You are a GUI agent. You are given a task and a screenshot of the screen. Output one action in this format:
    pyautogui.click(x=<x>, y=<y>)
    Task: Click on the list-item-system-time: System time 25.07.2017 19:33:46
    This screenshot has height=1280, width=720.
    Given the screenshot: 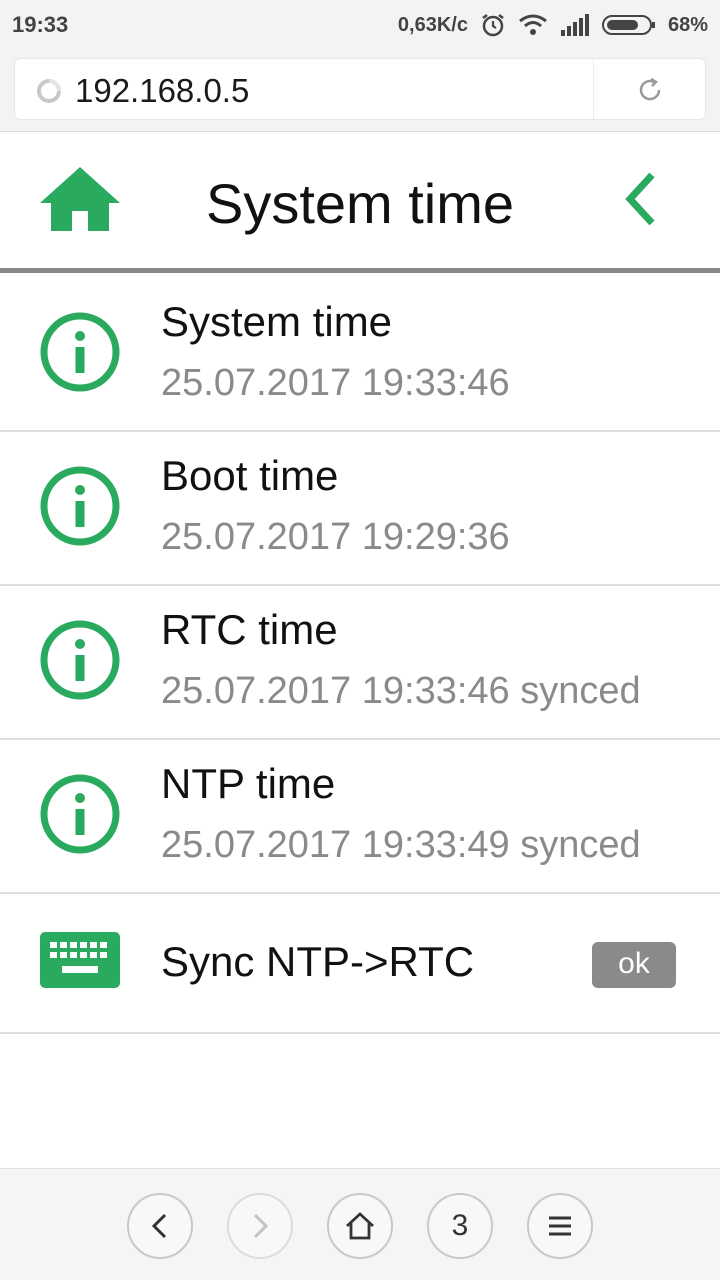 What is the action you would take?
    pyautogui.click(x=360, y=355)
    